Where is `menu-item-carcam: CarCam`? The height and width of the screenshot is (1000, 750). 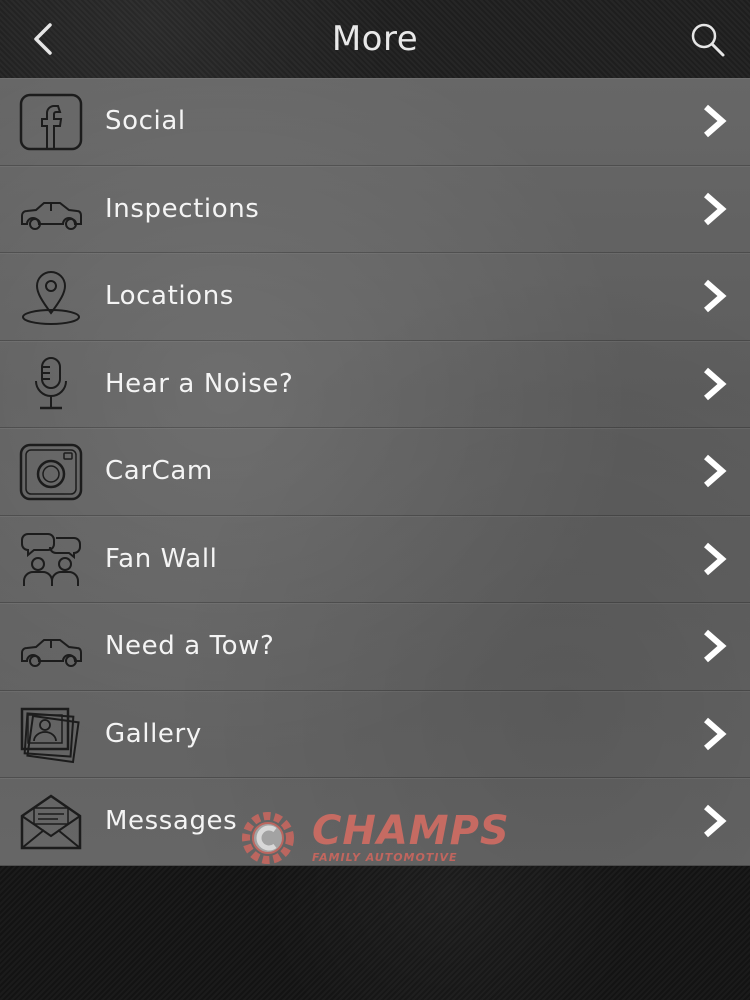 menu-item-carcam: CarCam is located at coordinates (375, 472).